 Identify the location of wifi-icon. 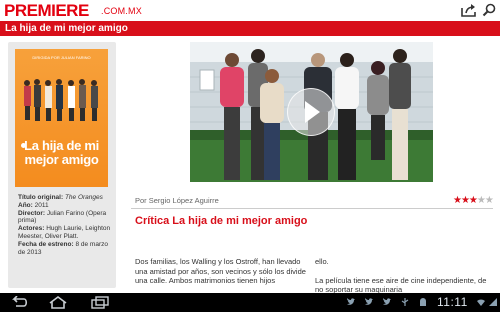
(481, 302).